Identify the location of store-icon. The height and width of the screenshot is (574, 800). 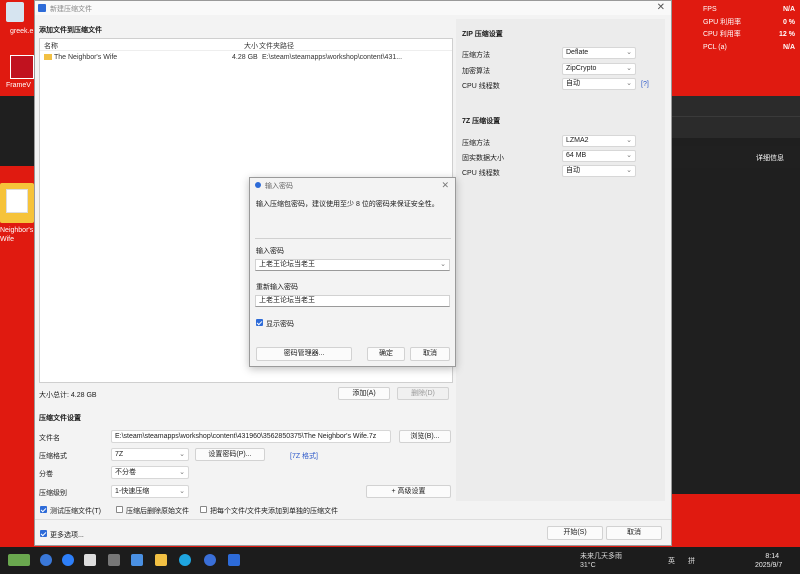
(137, 560).